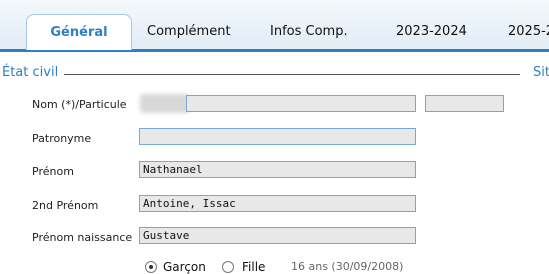 The height and width of the screenshot is (274, 549). Describe the element at coordinates (165, 103) in the screenshot. I see `redacted-name` at that location.